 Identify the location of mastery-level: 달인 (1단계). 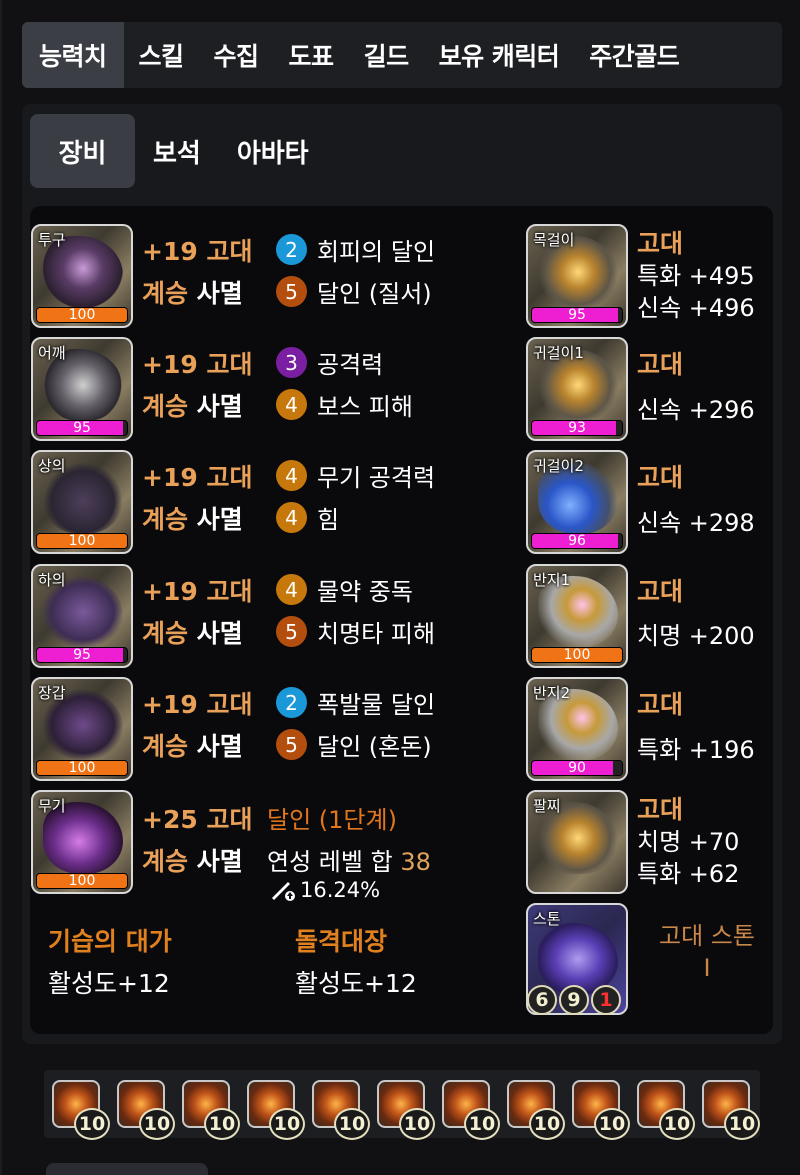
(332, 820).